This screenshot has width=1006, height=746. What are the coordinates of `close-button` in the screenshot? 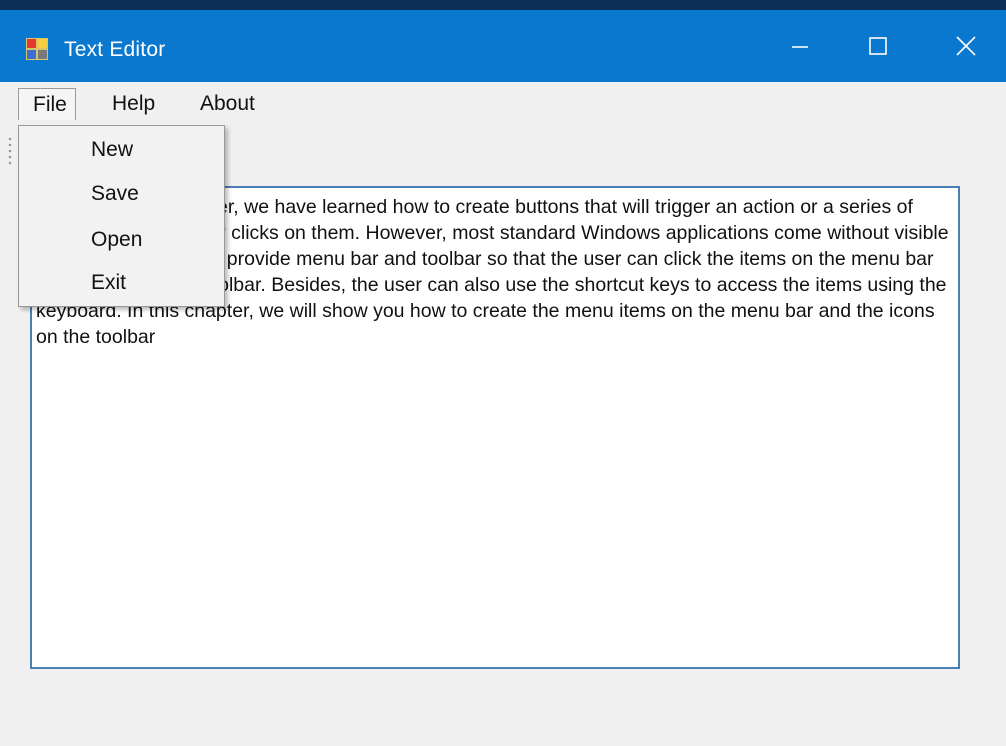 It's located at (966, 46).